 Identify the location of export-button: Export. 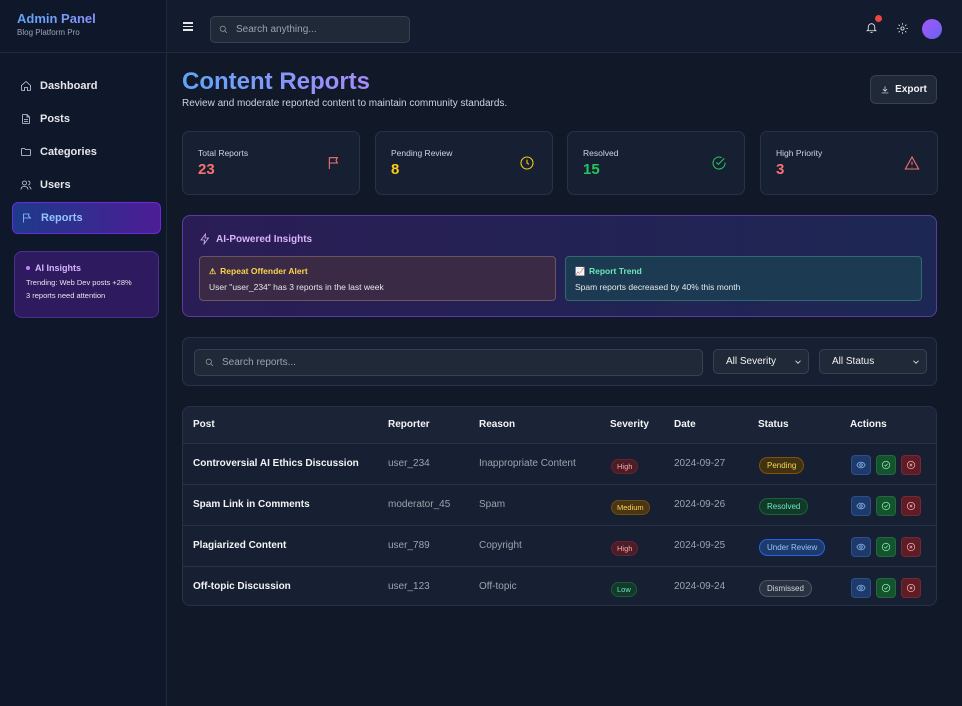
(903, 89).